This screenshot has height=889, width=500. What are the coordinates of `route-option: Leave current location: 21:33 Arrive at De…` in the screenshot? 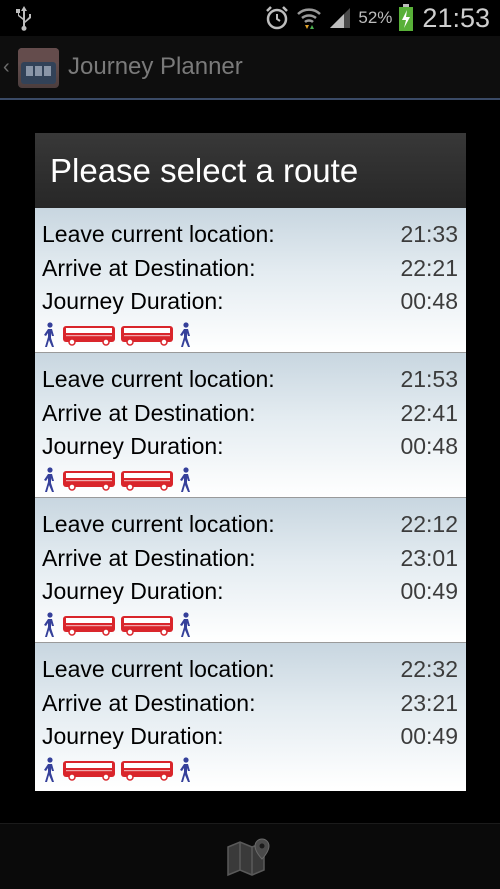 It's located at (250, 280).